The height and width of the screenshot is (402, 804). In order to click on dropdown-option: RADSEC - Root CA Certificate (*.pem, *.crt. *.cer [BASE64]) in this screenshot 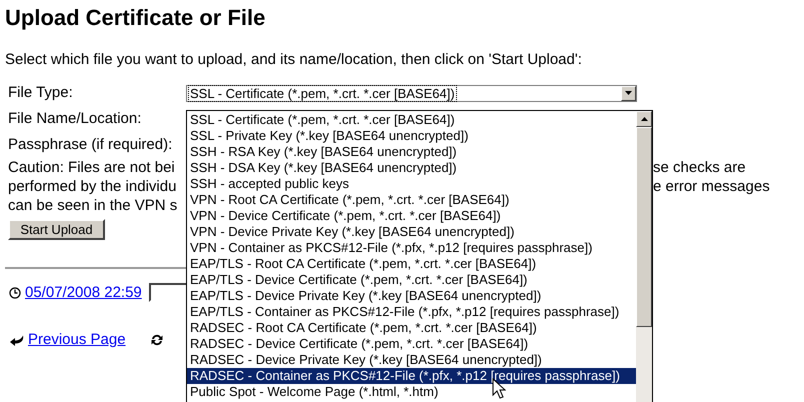, I will do `click(411, 328)`.